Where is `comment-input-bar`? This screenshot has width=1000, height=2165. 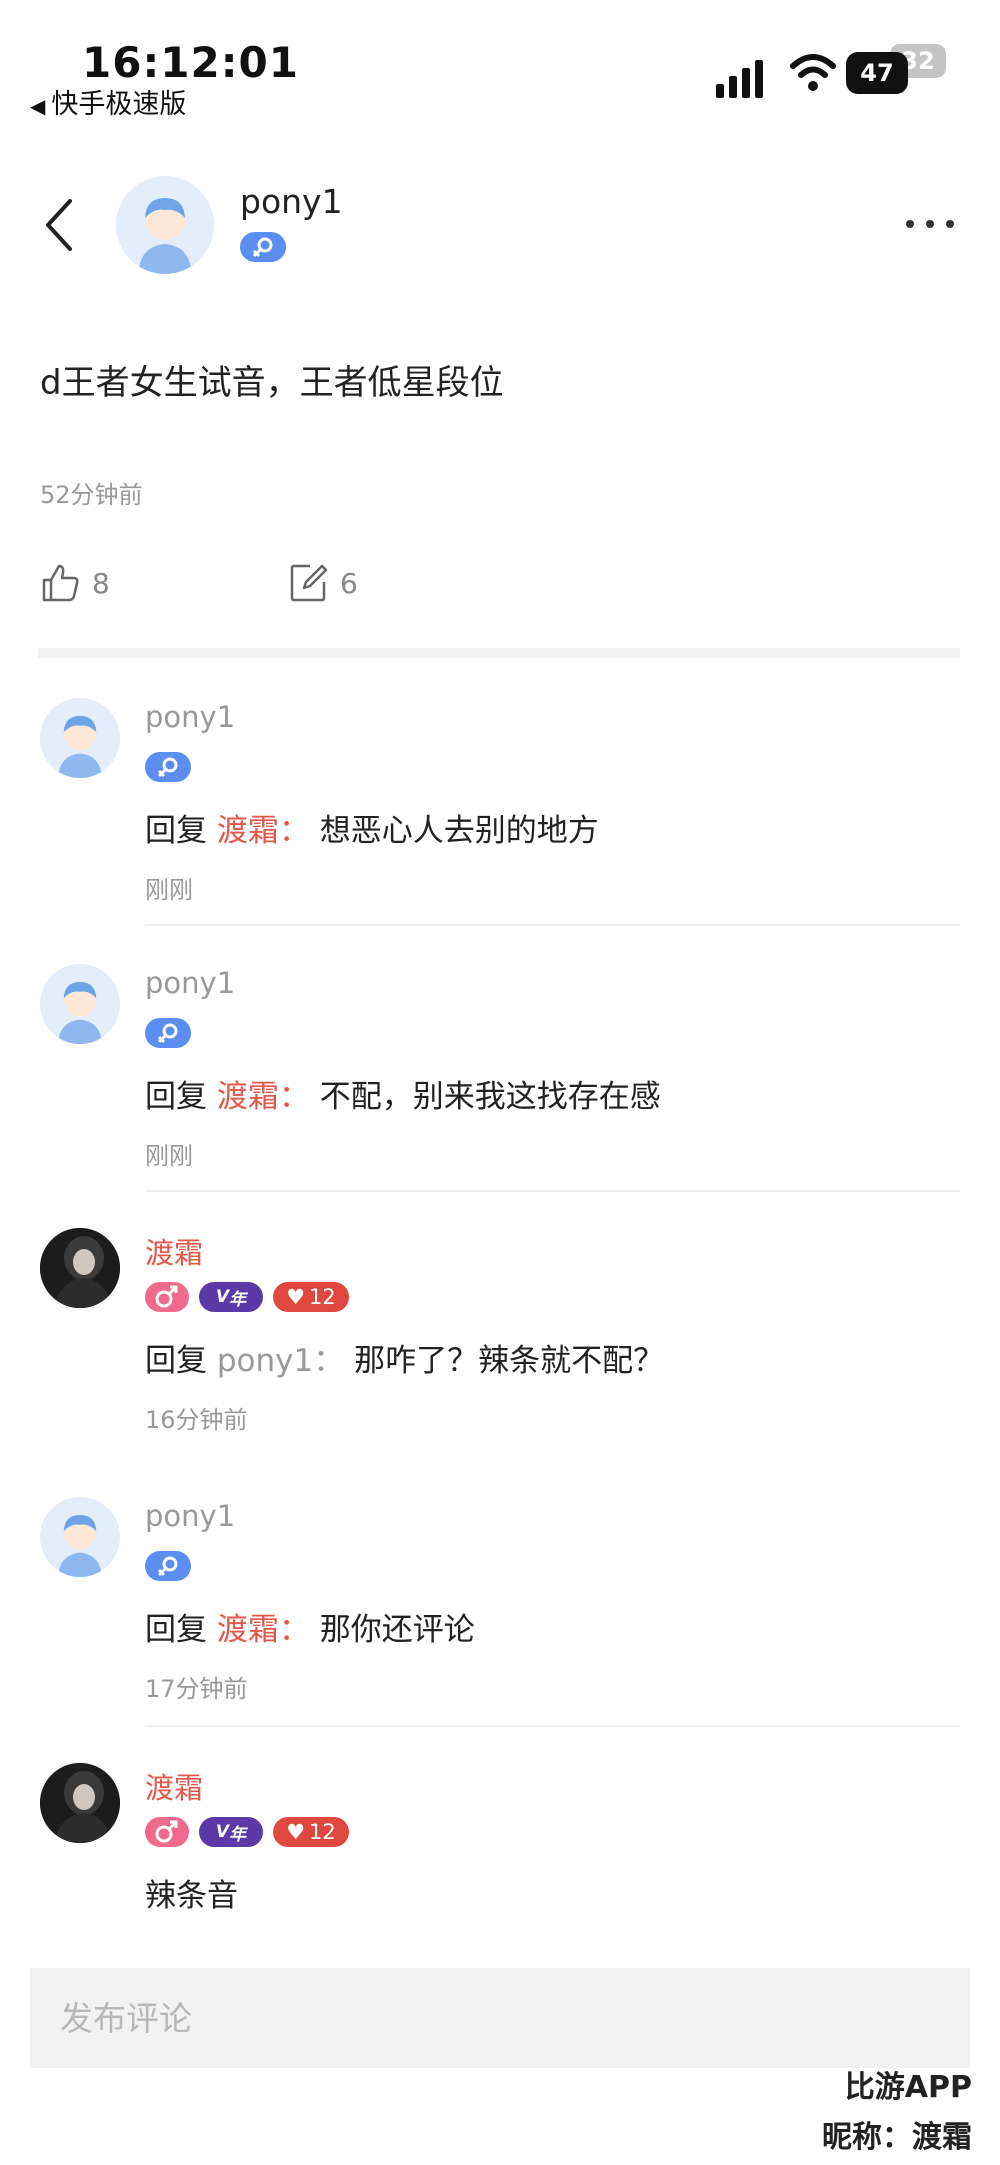 comment-input-bar is located at coordinates (500, 2018).